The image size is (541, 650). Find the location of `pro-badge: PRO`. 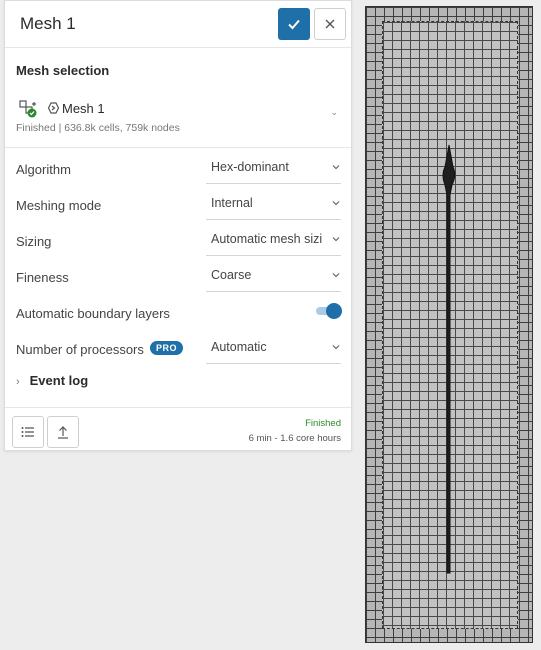

pro-badge: PRO is located at coordinates (167, 348).